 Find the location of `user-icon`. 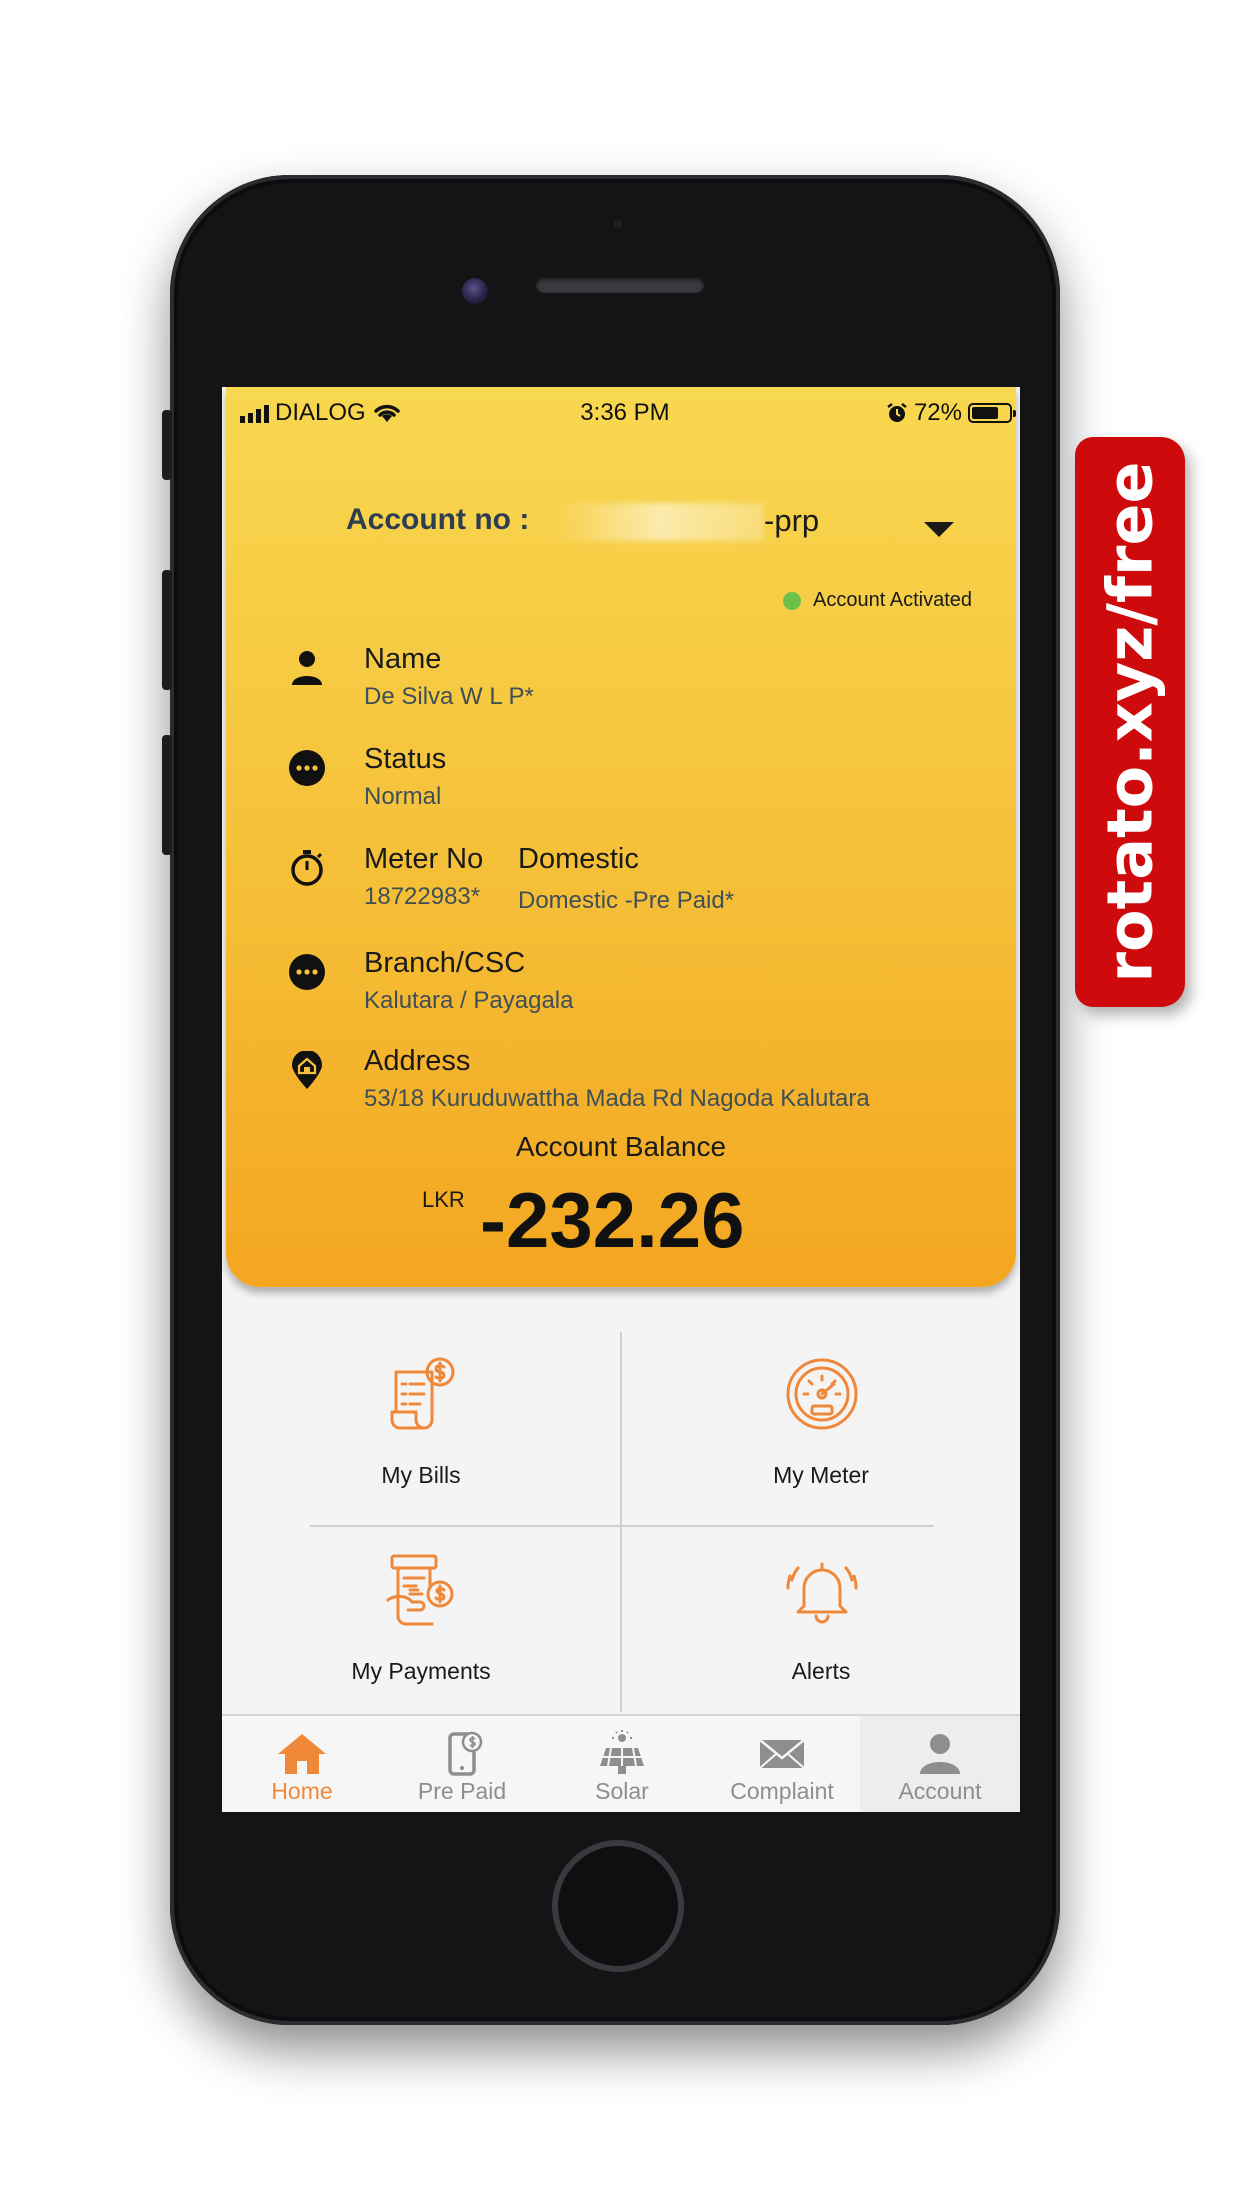

user-icon is located at coordinates (940, 1754).